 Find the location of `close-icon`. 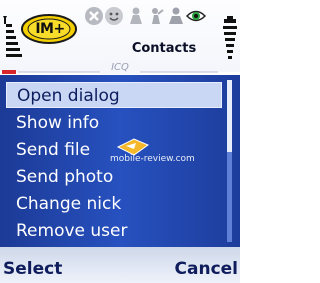

close-icon is located at coordinates (94, 16).